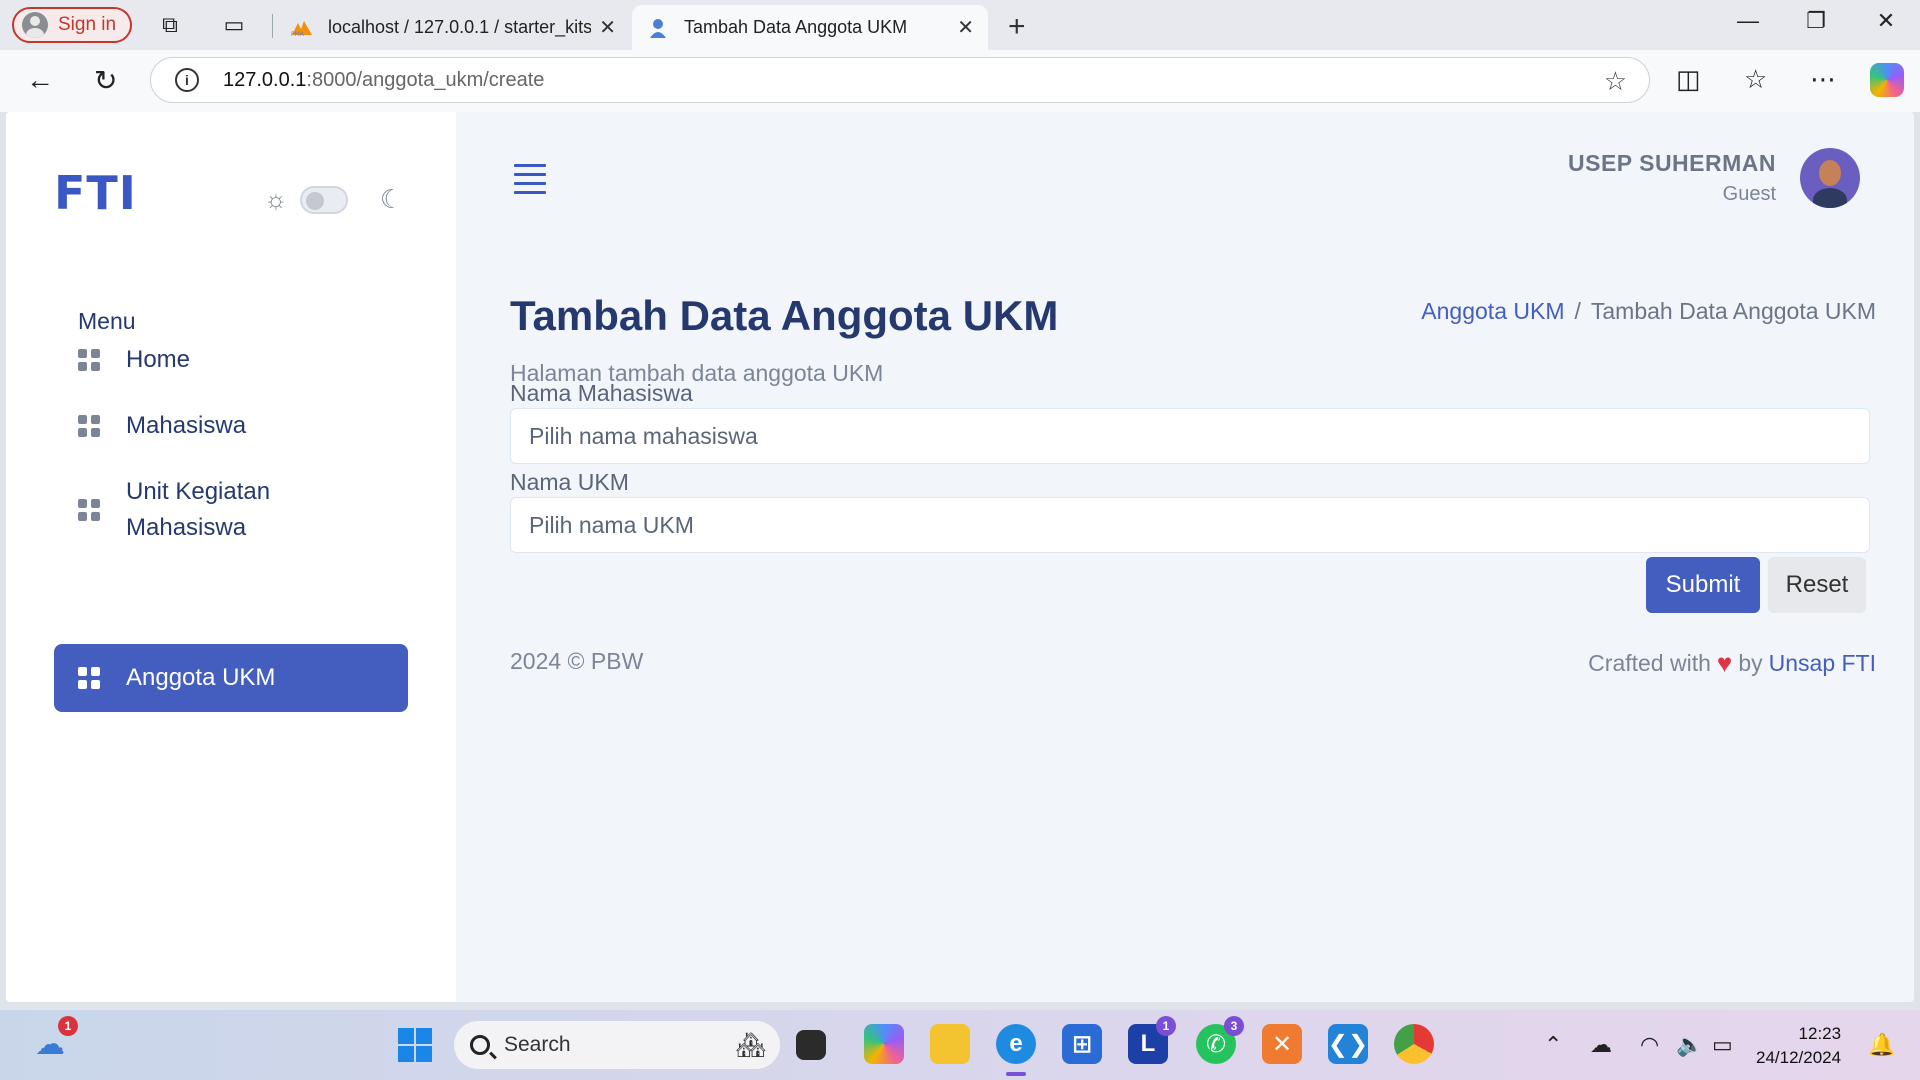 This screenshot has width=1920, height=1080. Describe the element at coordinates (1649, 663) in the screenshot. I see `footer-crafted-text: Crafted with` at that location.